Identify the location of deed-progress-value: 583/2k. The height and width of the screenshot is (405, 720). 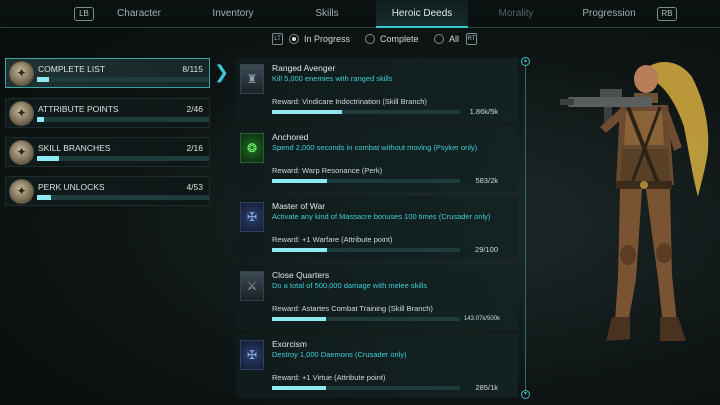
(486, 180).